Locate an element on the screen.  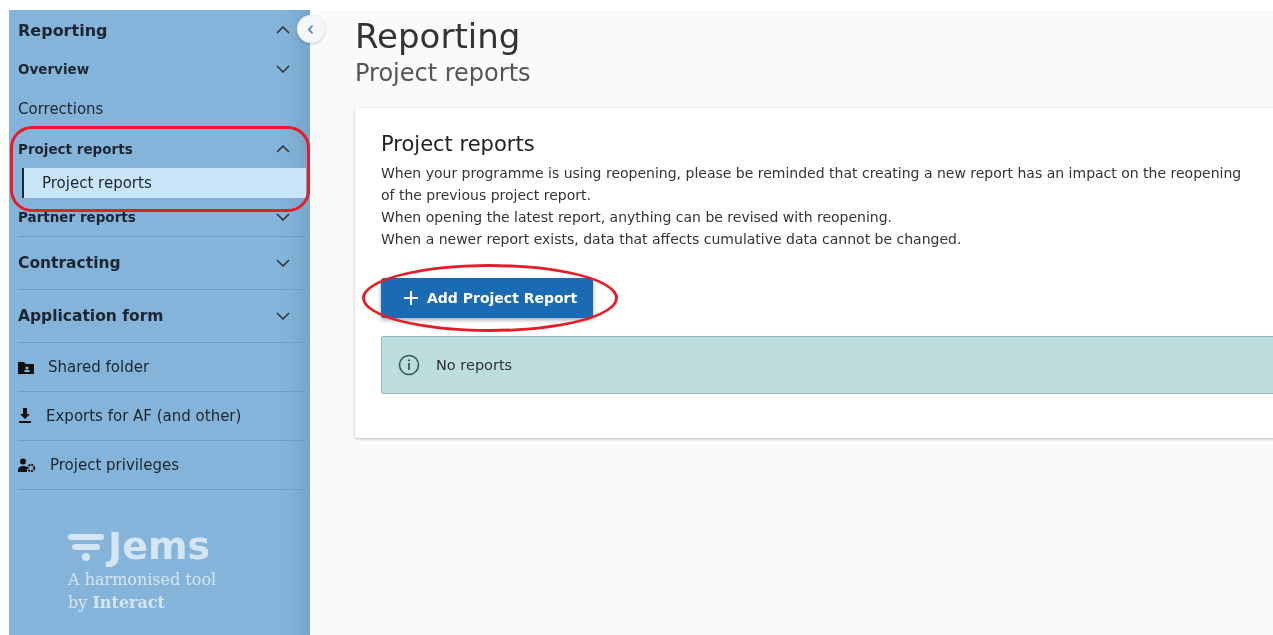
chevron-left-icon is located at coordinates (311, 29).